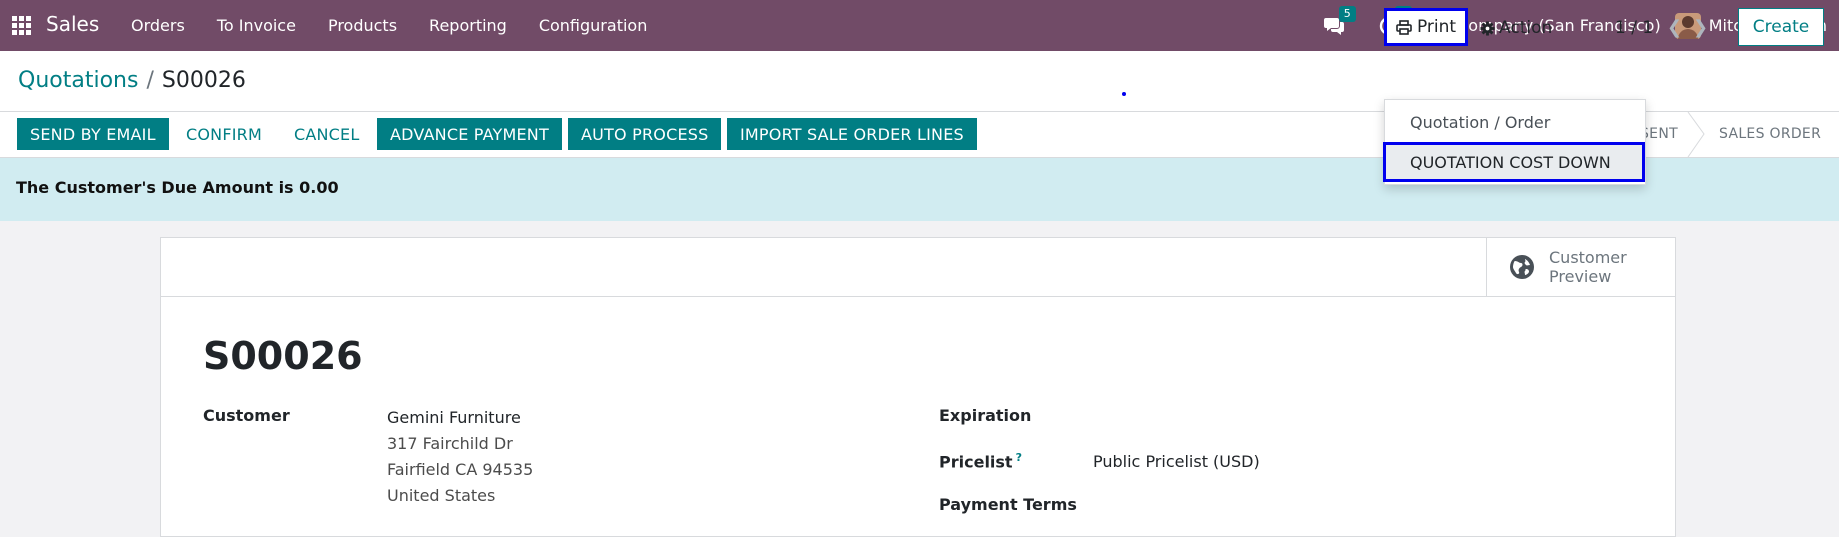 The image size is (1839, 537). I want to click on print-quotation-order-item: Quotation / Order, so click(1515, 122).